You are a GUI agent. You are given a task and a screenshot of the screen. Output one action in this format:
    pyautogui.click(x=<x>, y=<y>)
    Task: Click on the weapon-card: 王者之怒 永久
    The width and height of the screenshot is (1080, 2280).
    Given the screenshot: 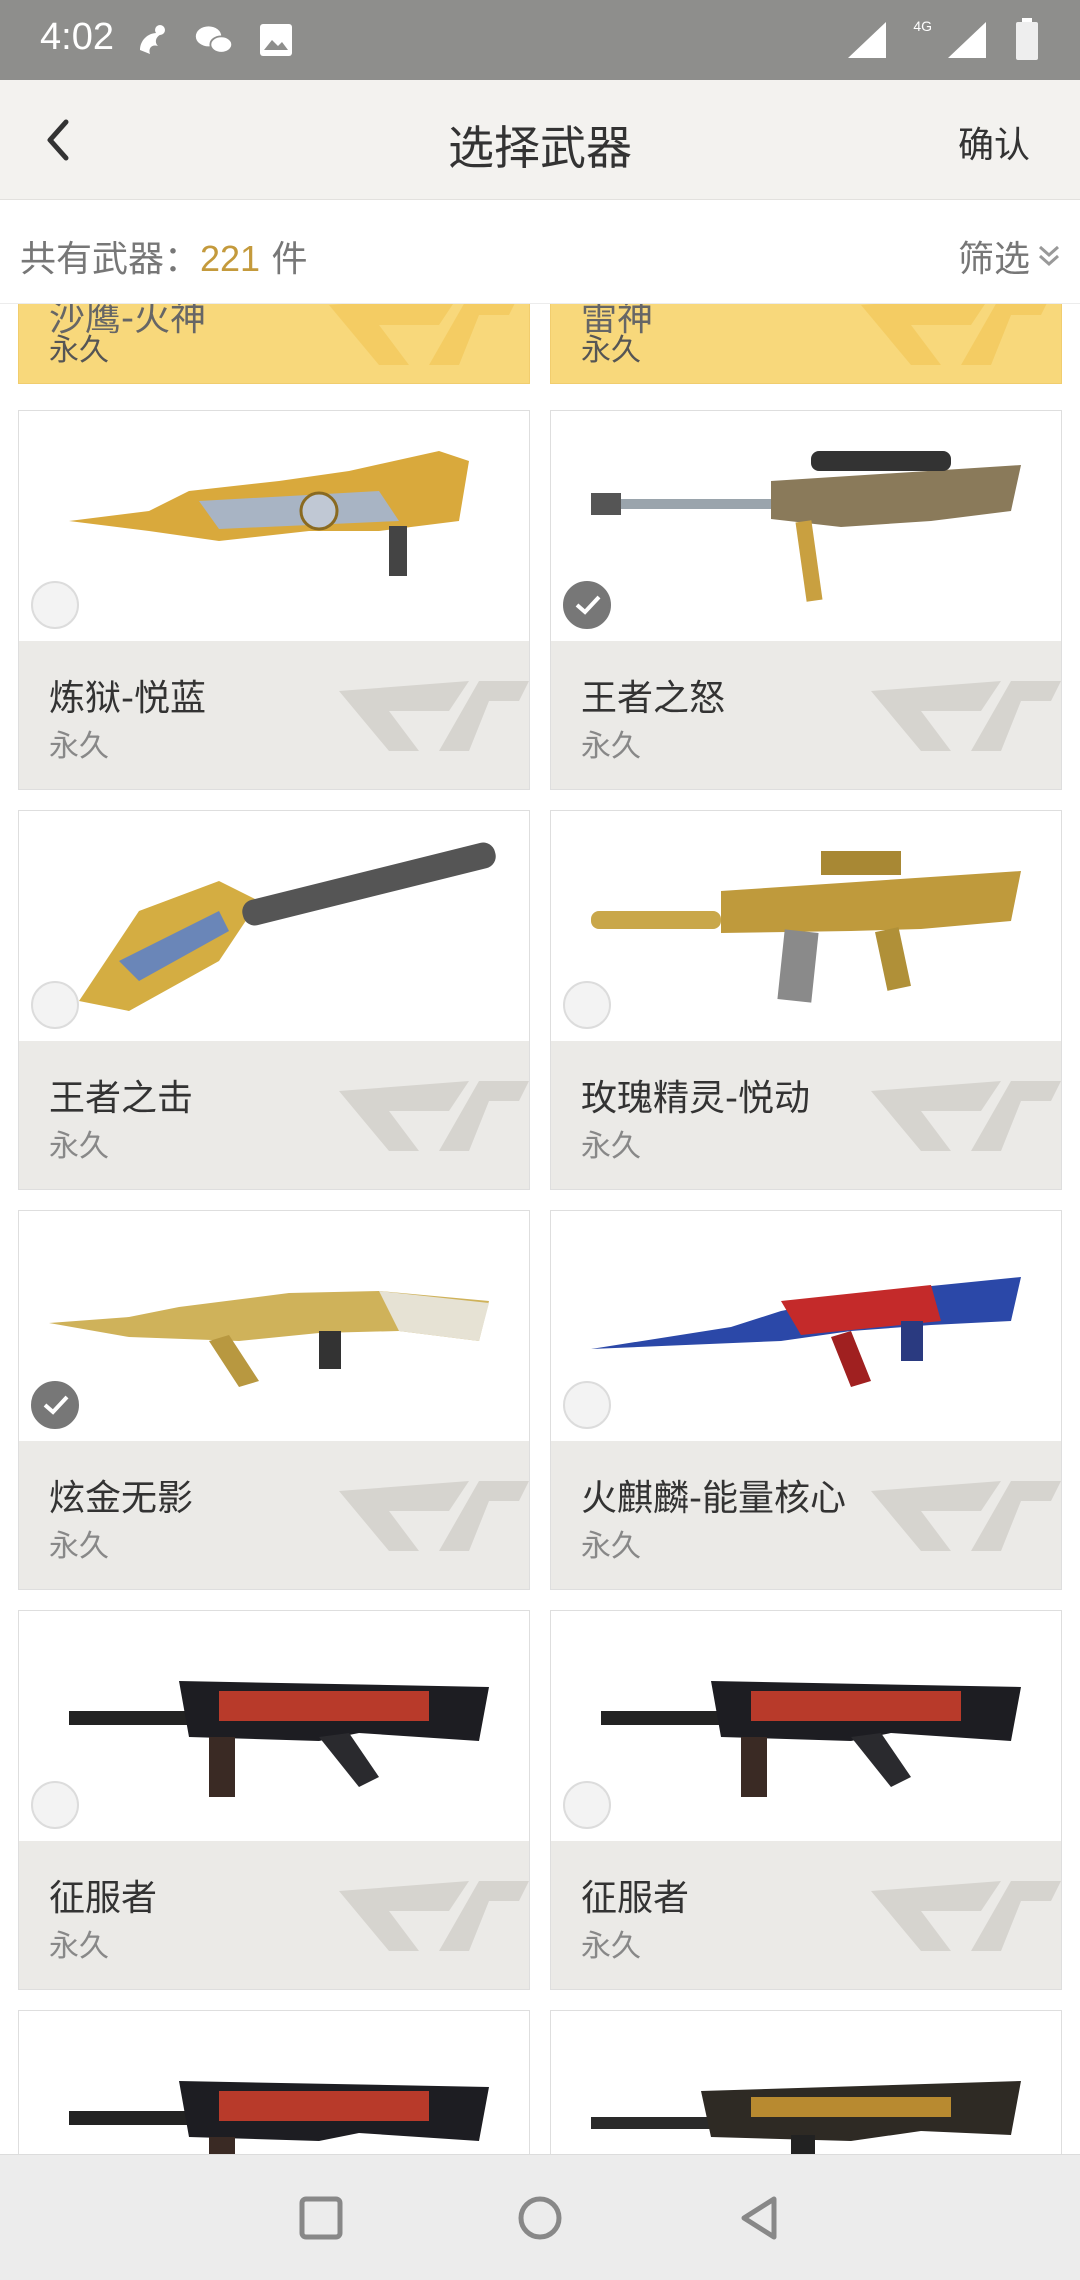 What is the action you would take?
    pyautogui.click(x=806, y=600)
    